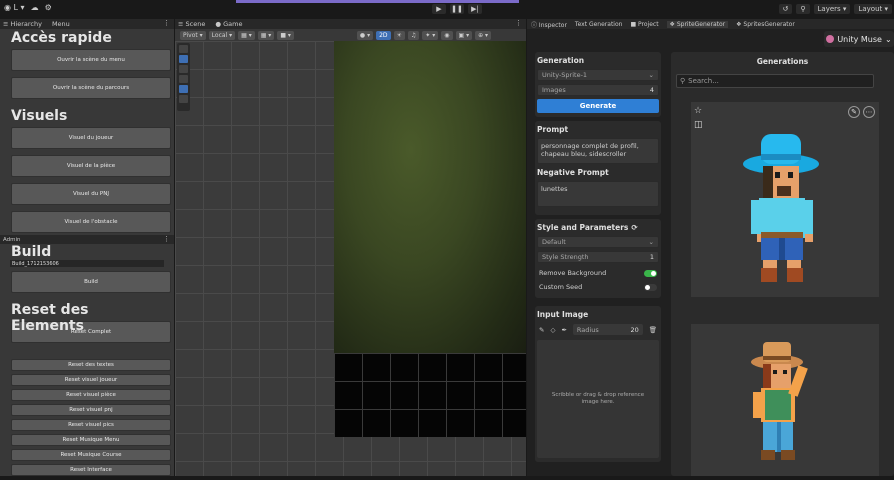 The image size is (894, 480). I want to click on dislike-icon: ◫, so click(698, 125).